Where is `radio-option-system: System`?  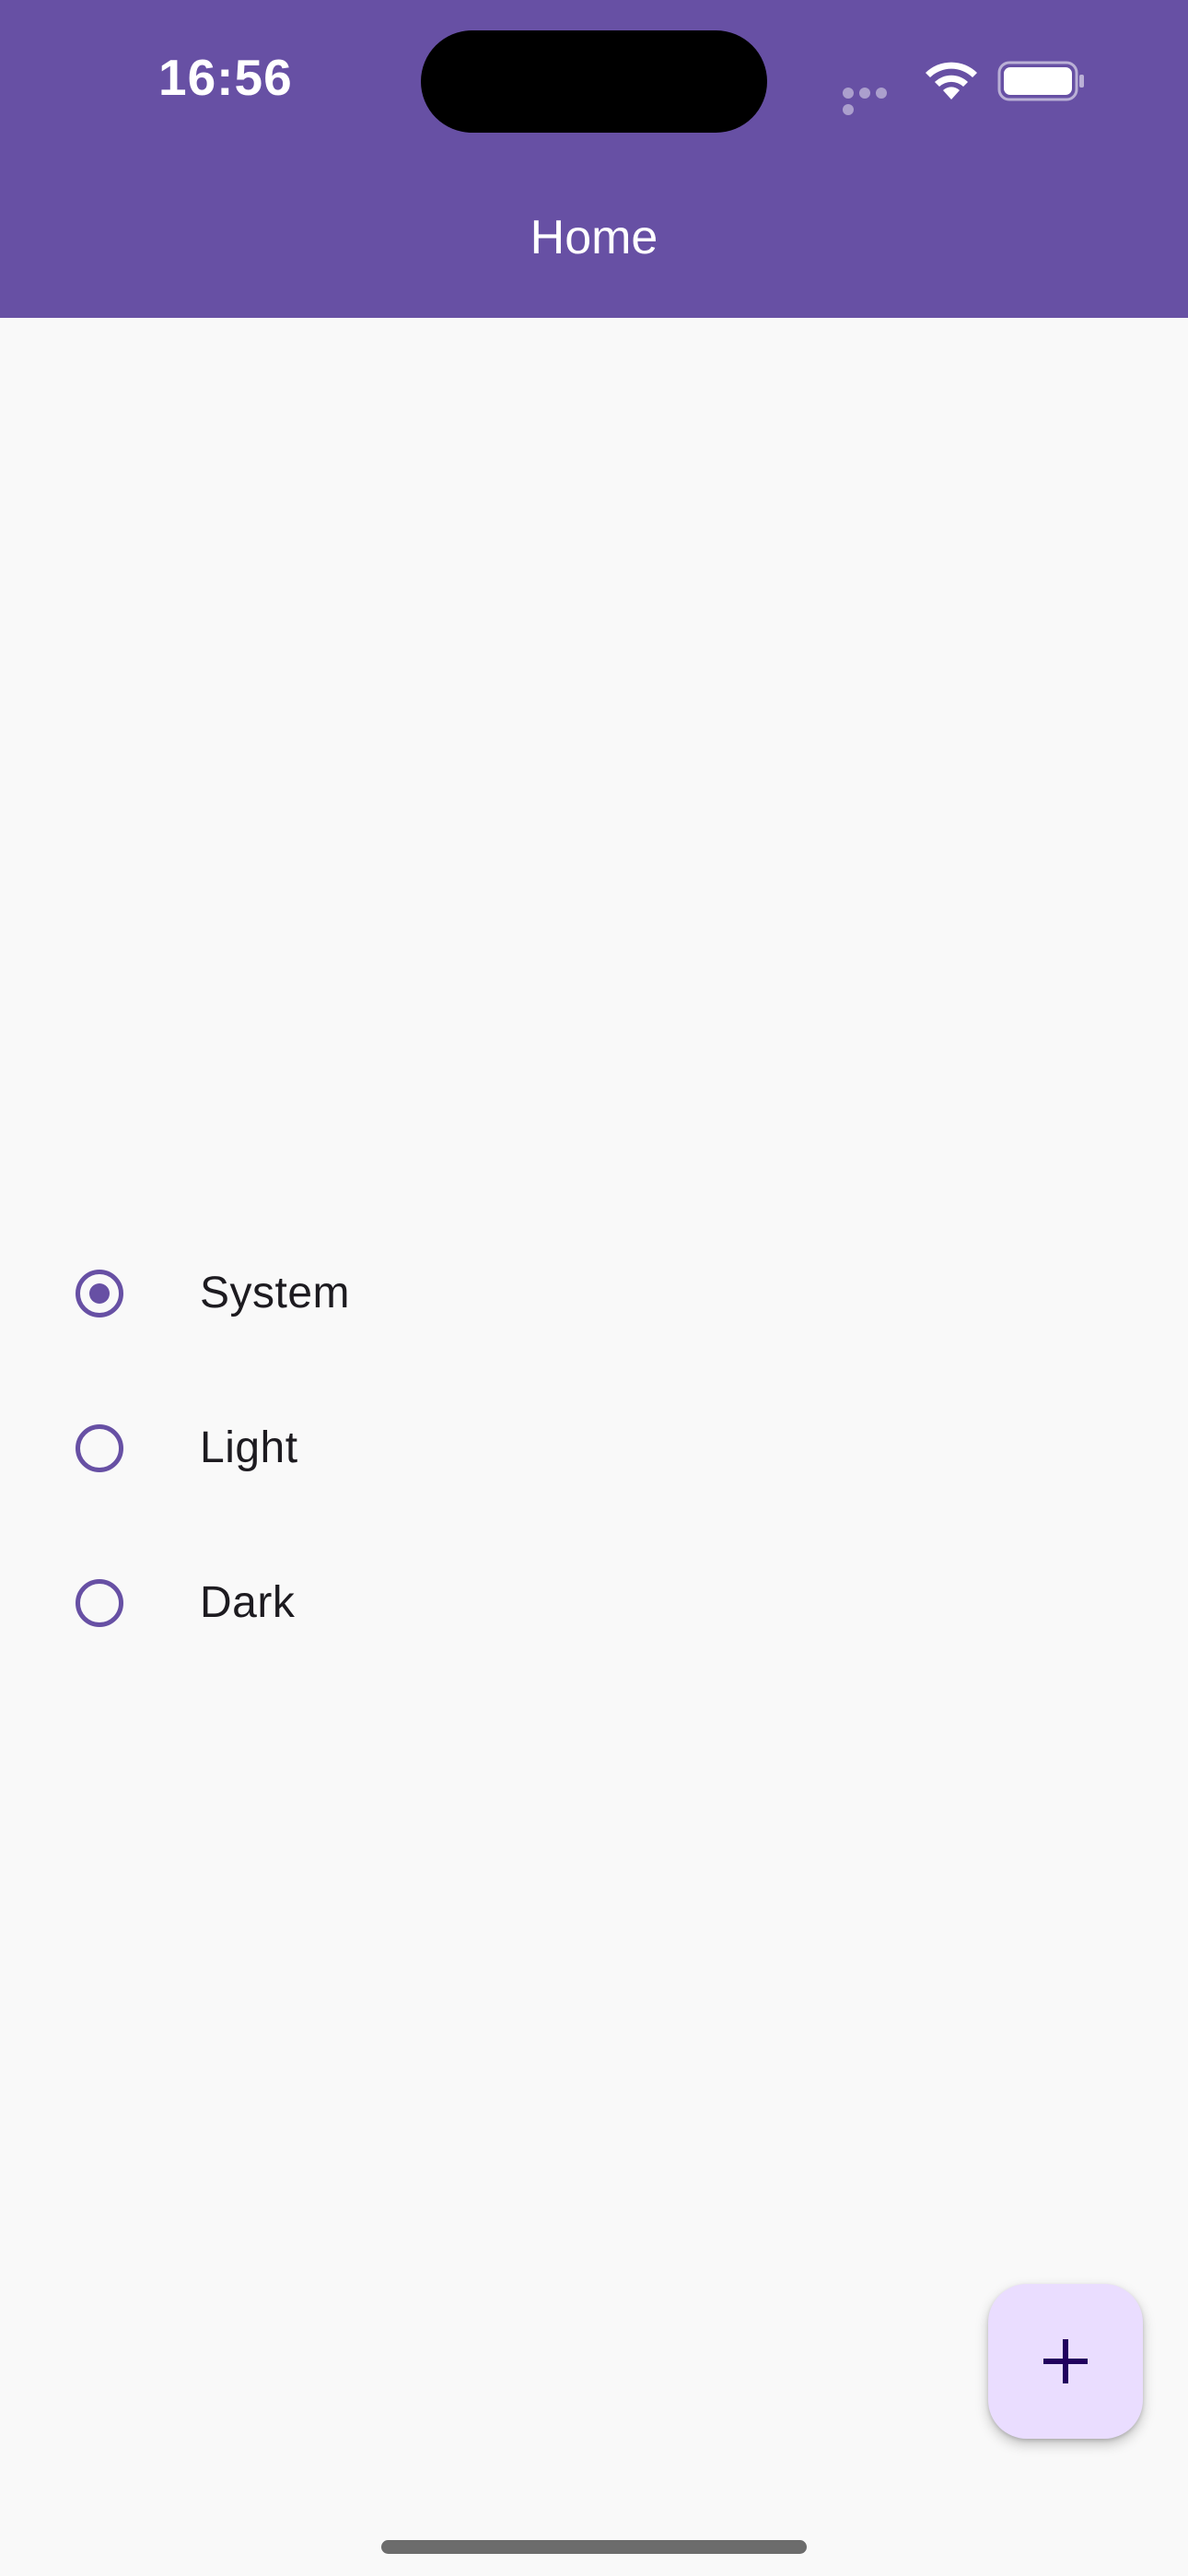
radio-option-system: System is located at coordinates (594, 1294).